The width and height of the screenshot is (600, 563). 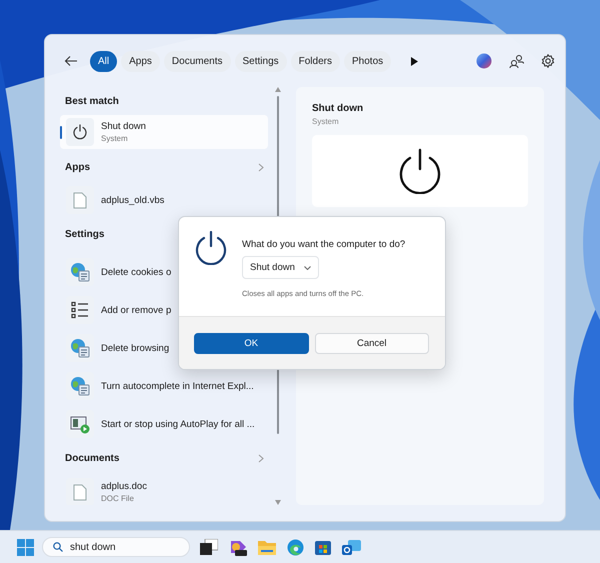 I want to click on result-subtitle: System, so click(x=115, y=138).